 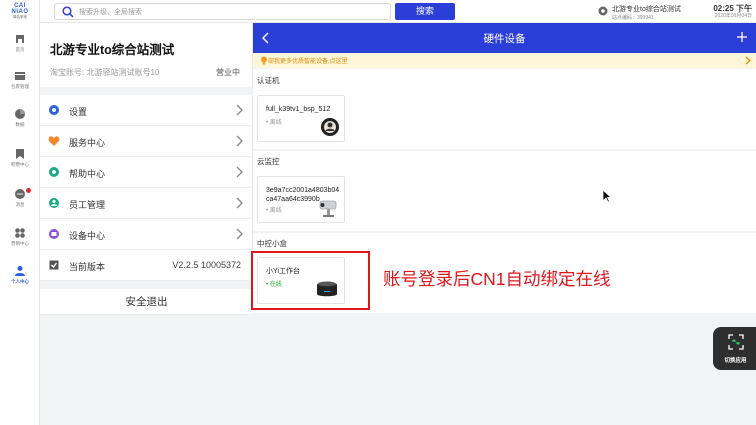 What do you see at coordinates (54, 110) in the screenshot?
I see `gear-icon` at bounding box center [54, 110].